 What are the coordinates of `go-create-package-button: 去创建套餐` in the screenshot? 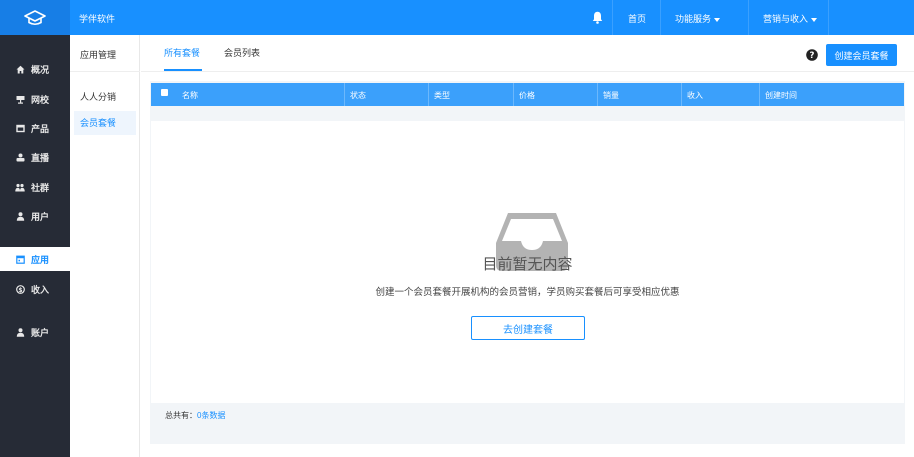 It's located at (528, 328).